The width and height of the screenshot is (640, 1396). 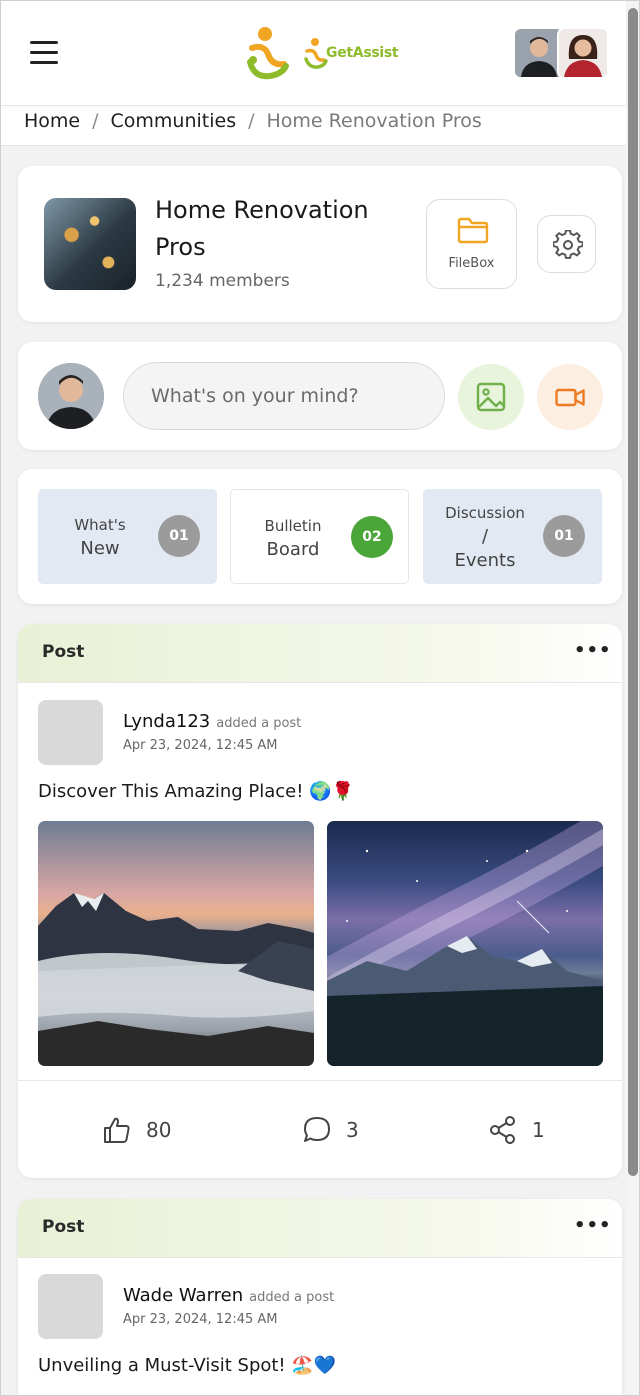 I want to click on tab-label-line: Events, so click(x=485, y=560).